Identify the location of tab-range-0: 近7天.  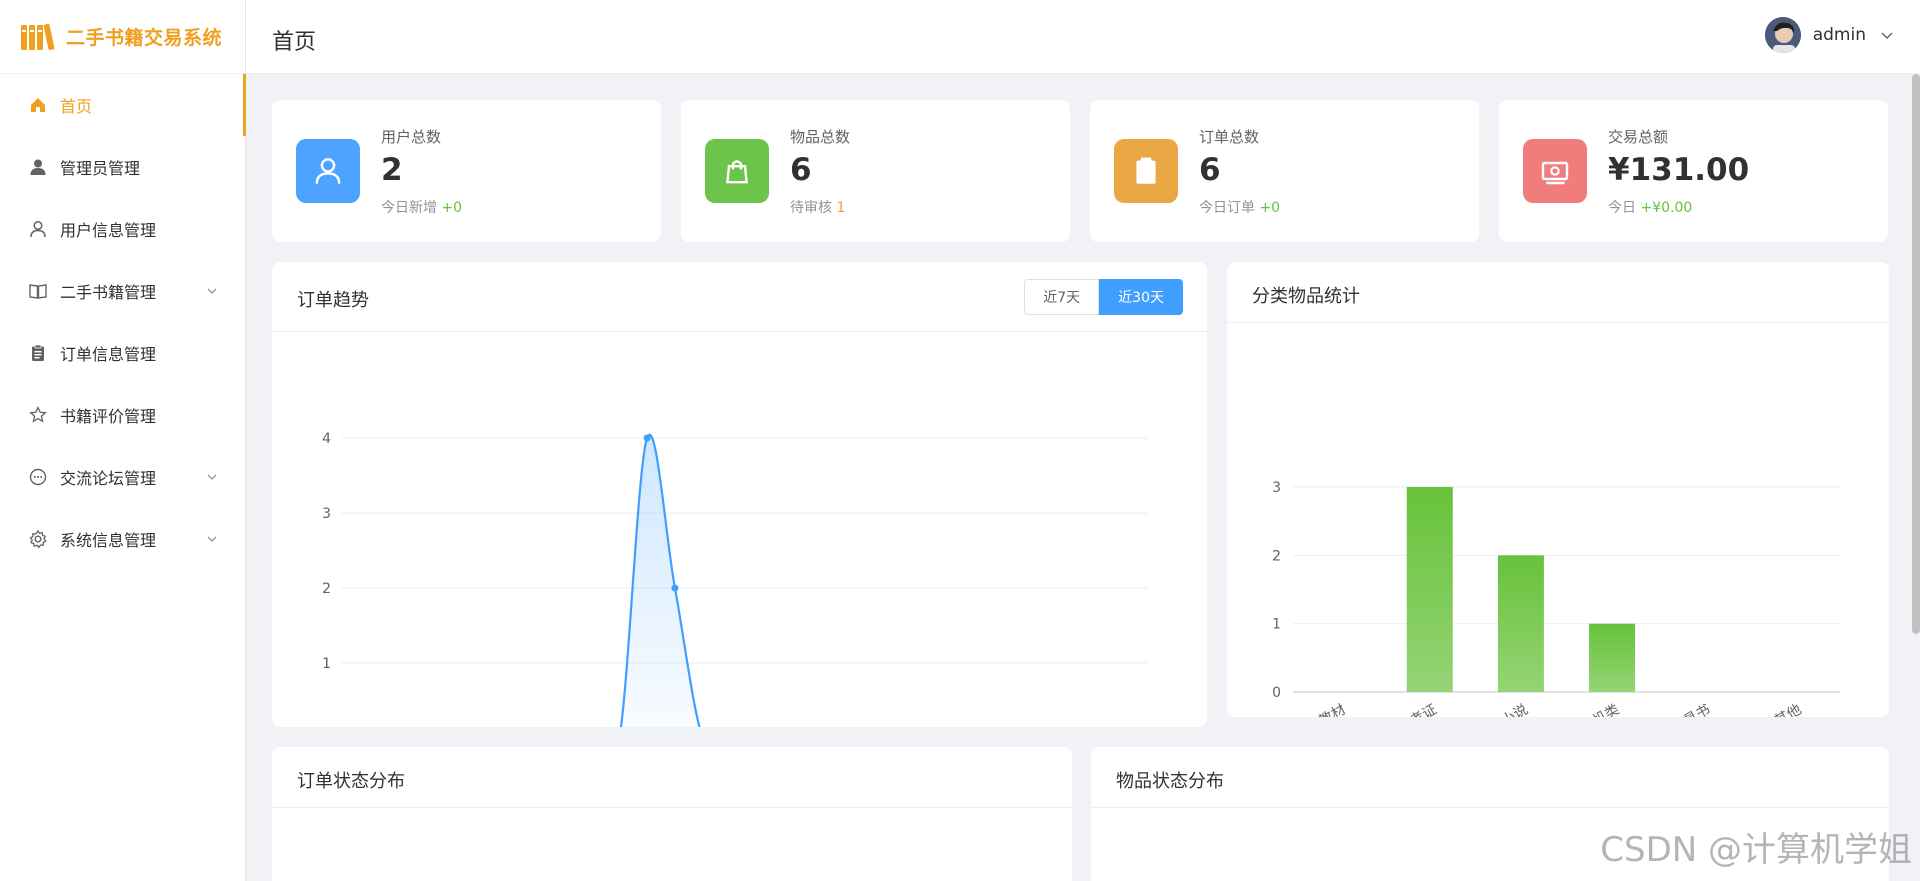
(1062, 297).